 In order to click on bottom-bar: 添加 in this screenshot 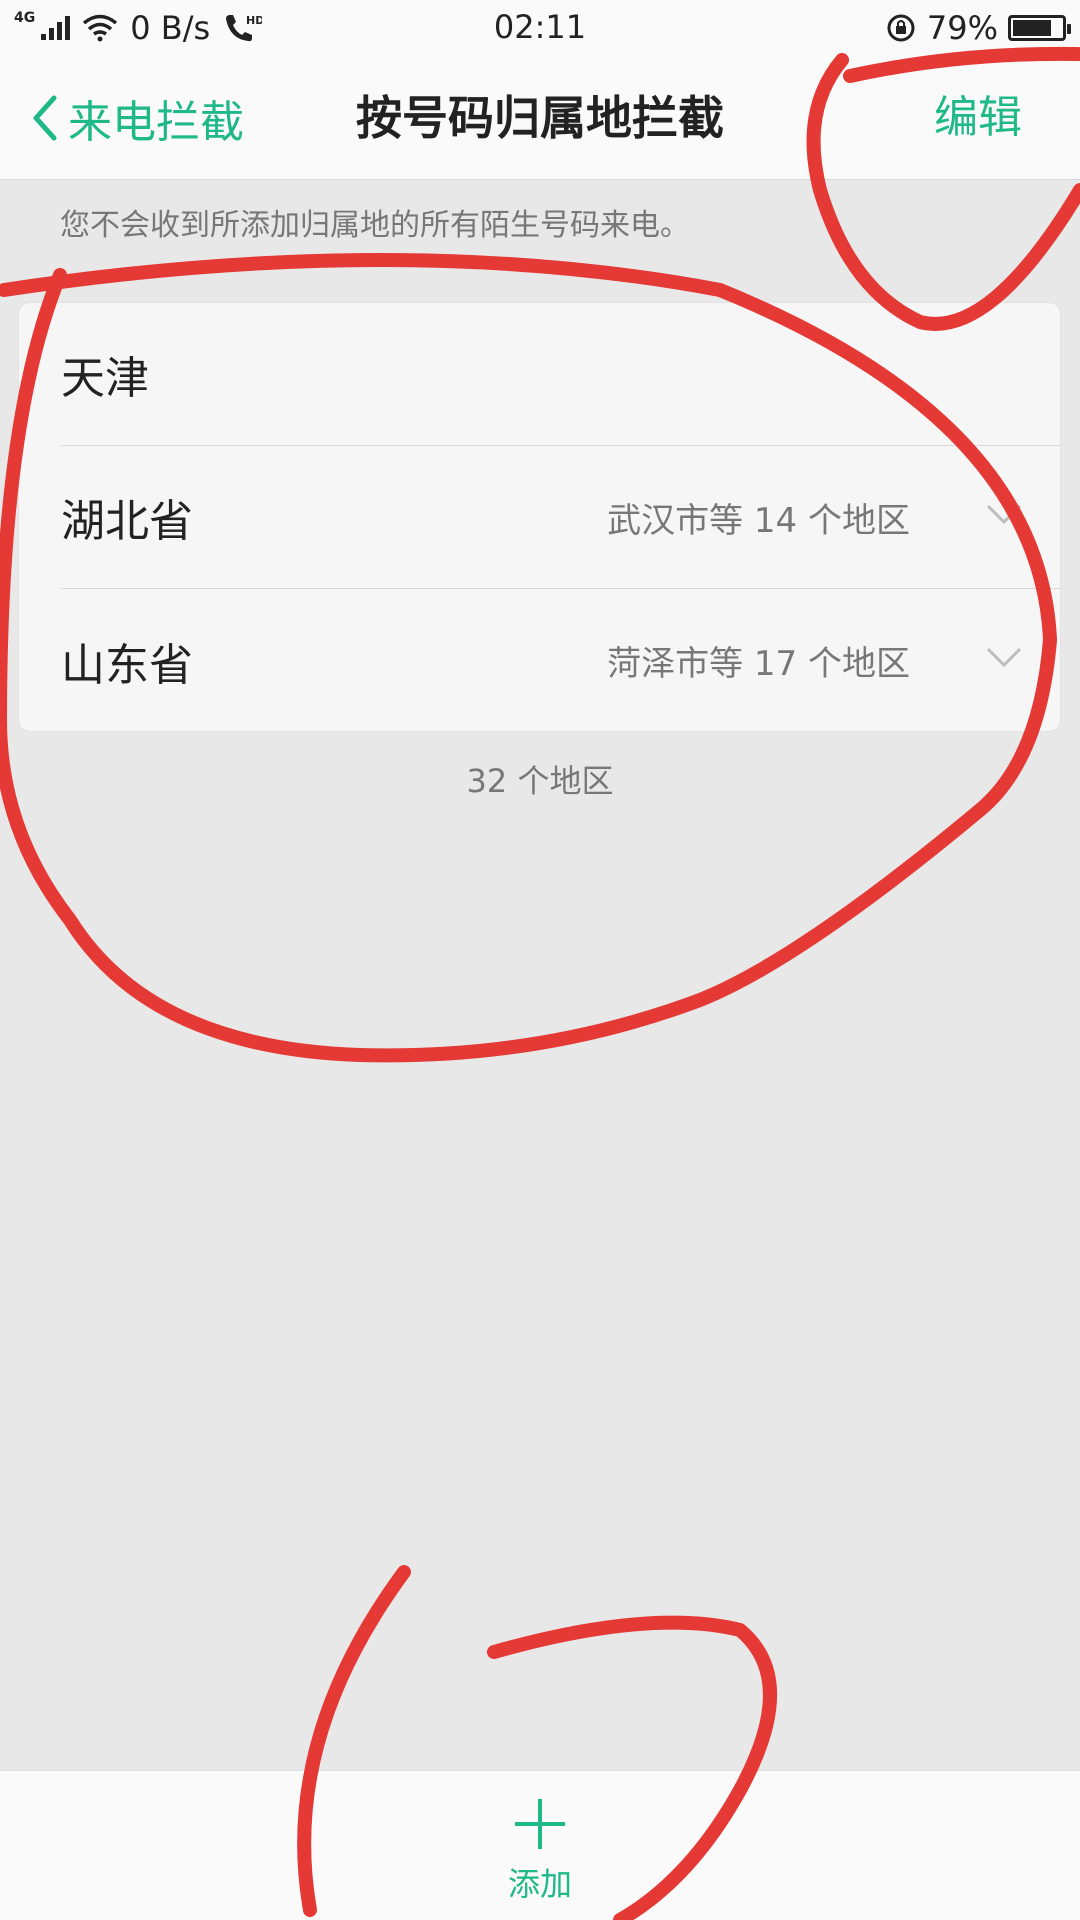, I will do `click(540, 1845)`.